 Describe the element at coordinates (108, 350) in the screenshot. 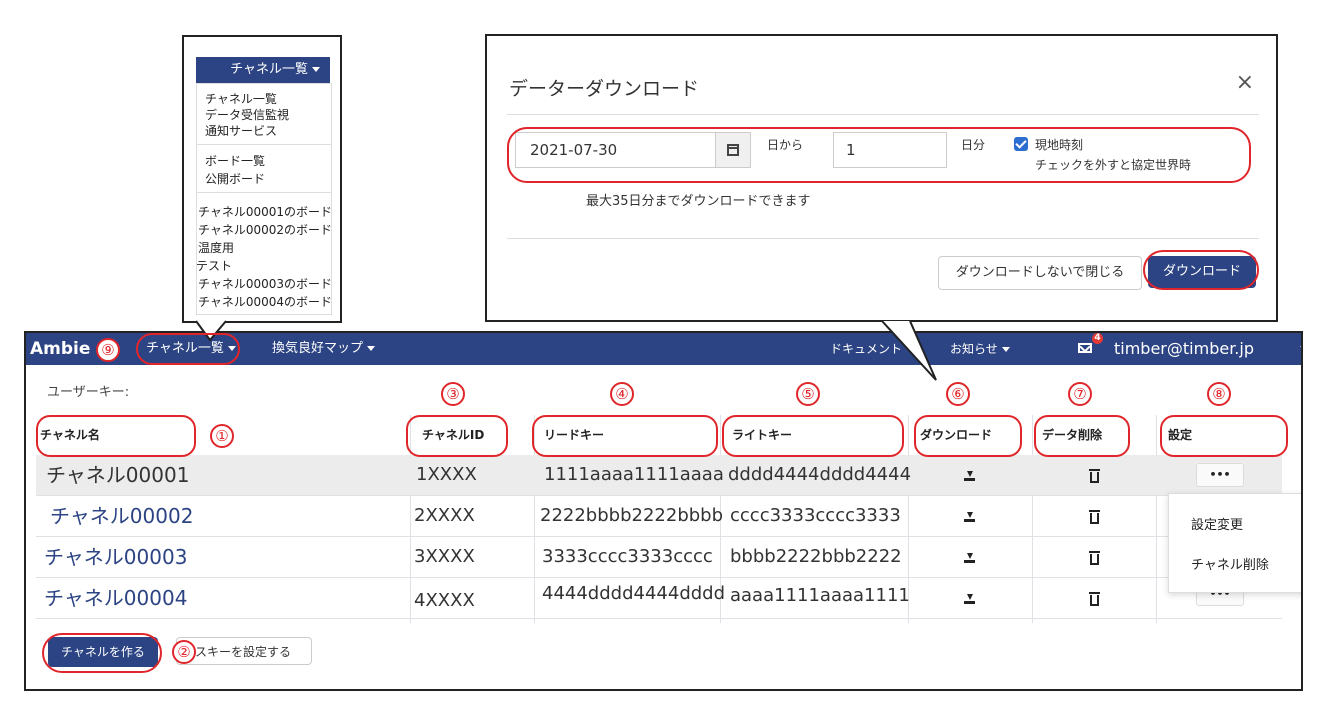

I see `annotation-number-9: ⑨` at that location.